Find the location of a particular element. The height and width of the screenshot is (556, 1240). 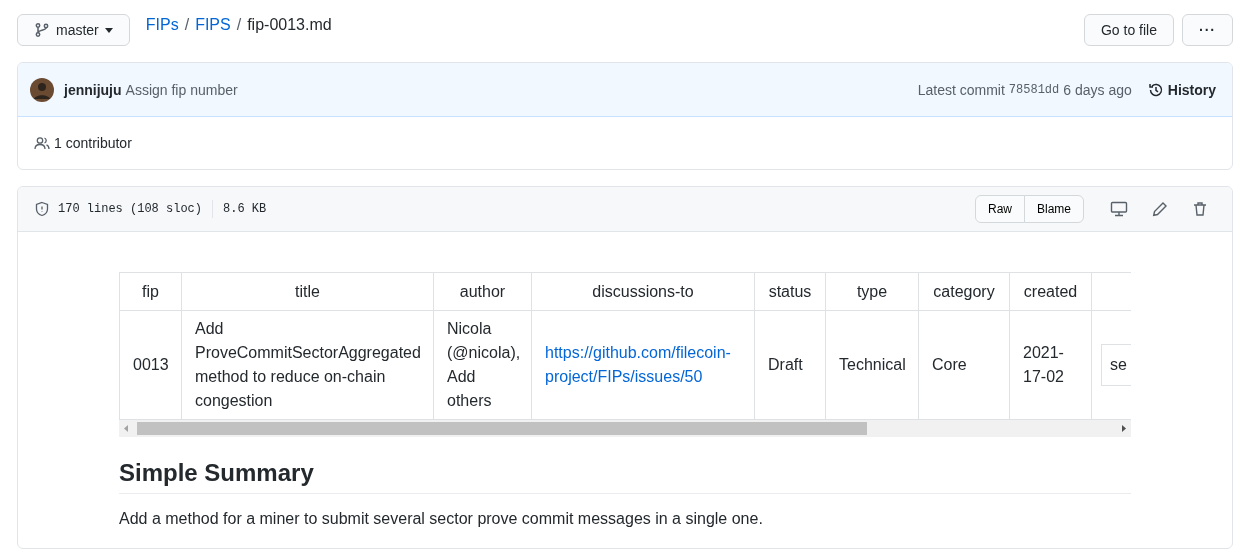

table-cell: Nicola (@nicola), Add others is located at coordinates (484, 364).